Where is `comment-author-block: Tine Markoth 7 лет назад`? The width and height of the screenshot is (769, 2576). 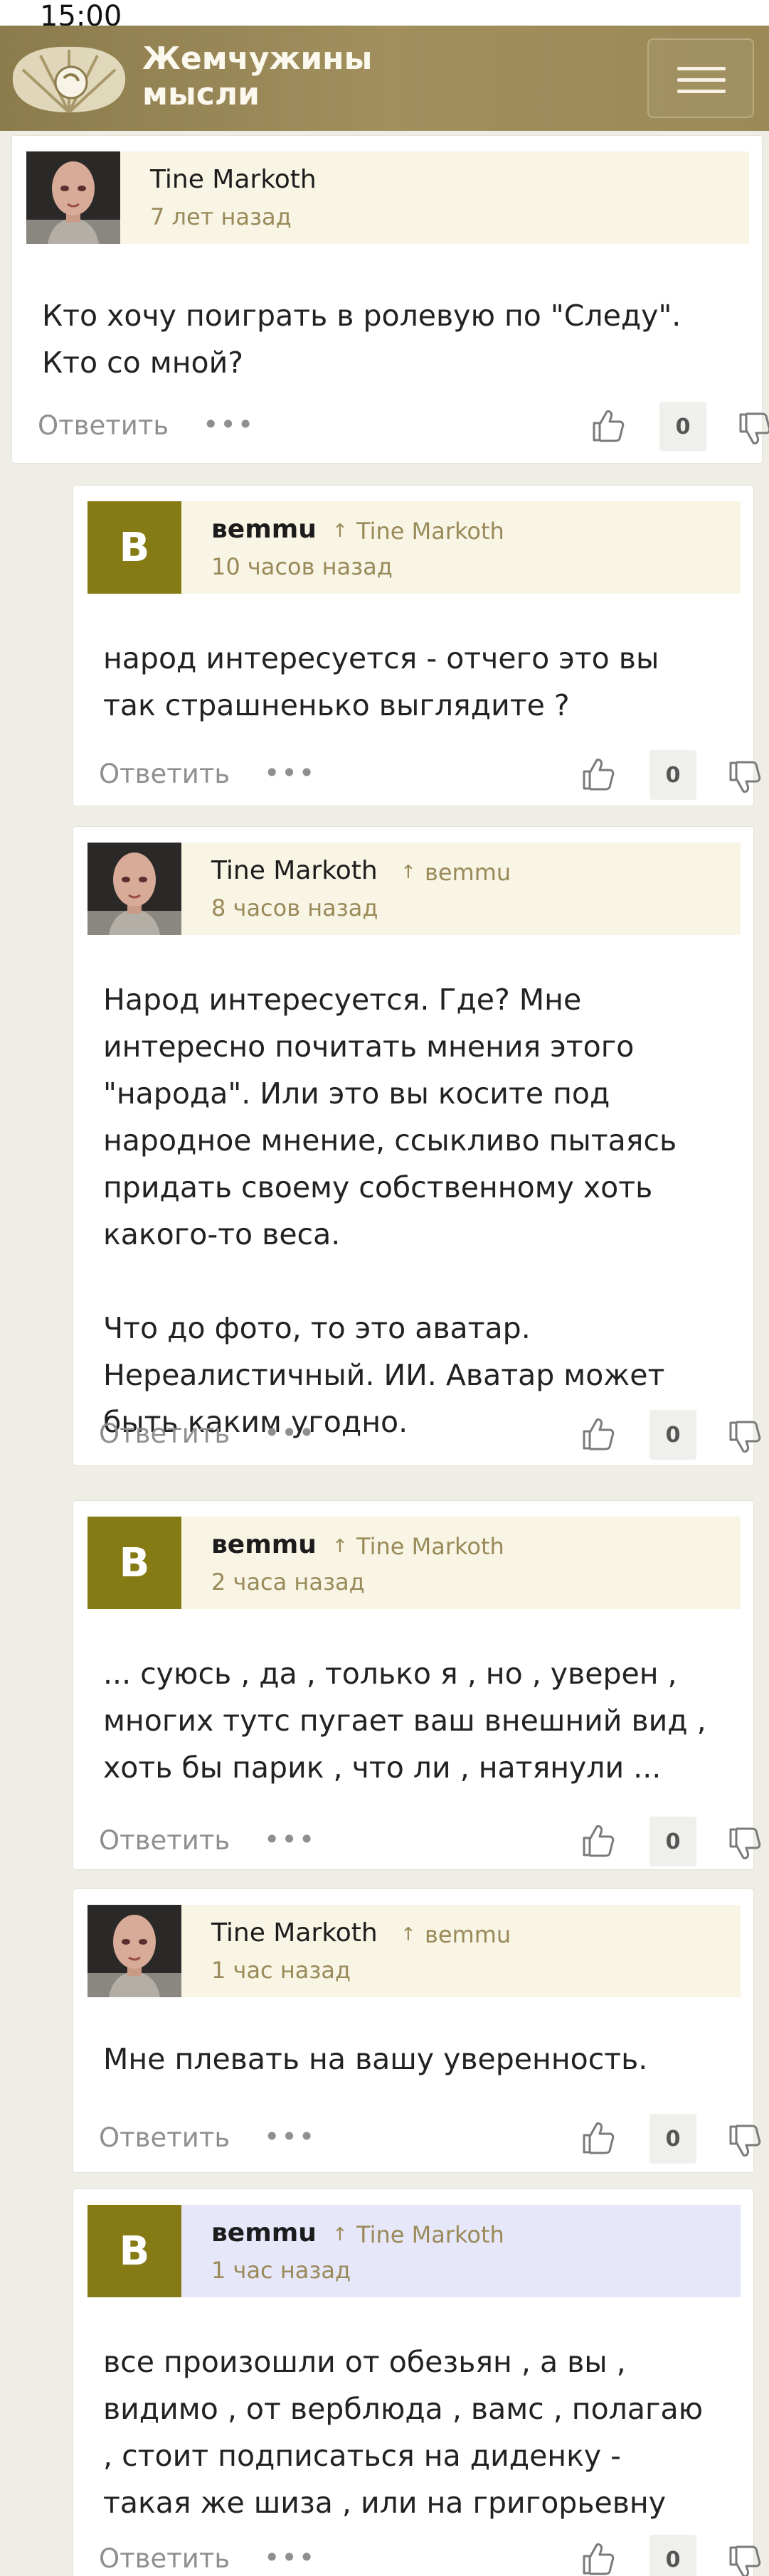 comment-author-block: Tine Markoth 7 лет назад is located at coordinates (387, 198).